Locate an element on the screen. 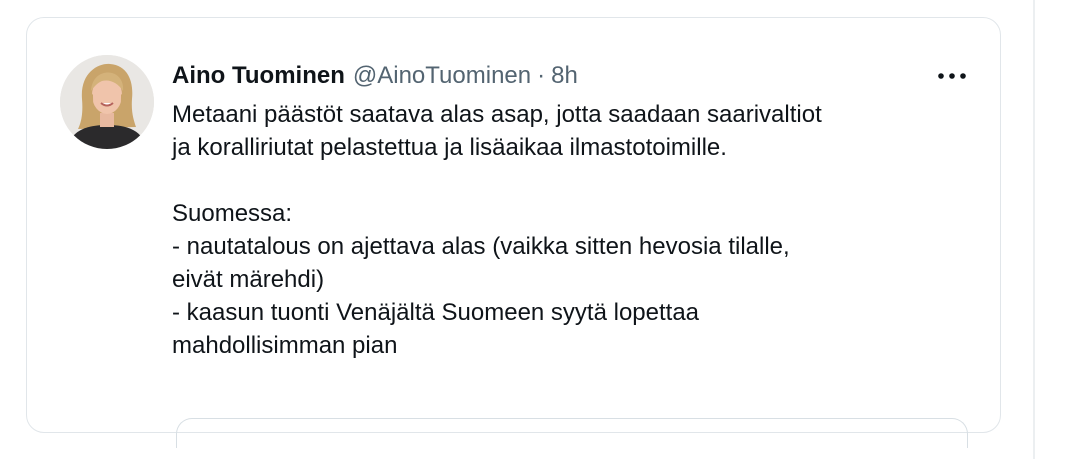  column-divider is located at coordinates (1034, 229).